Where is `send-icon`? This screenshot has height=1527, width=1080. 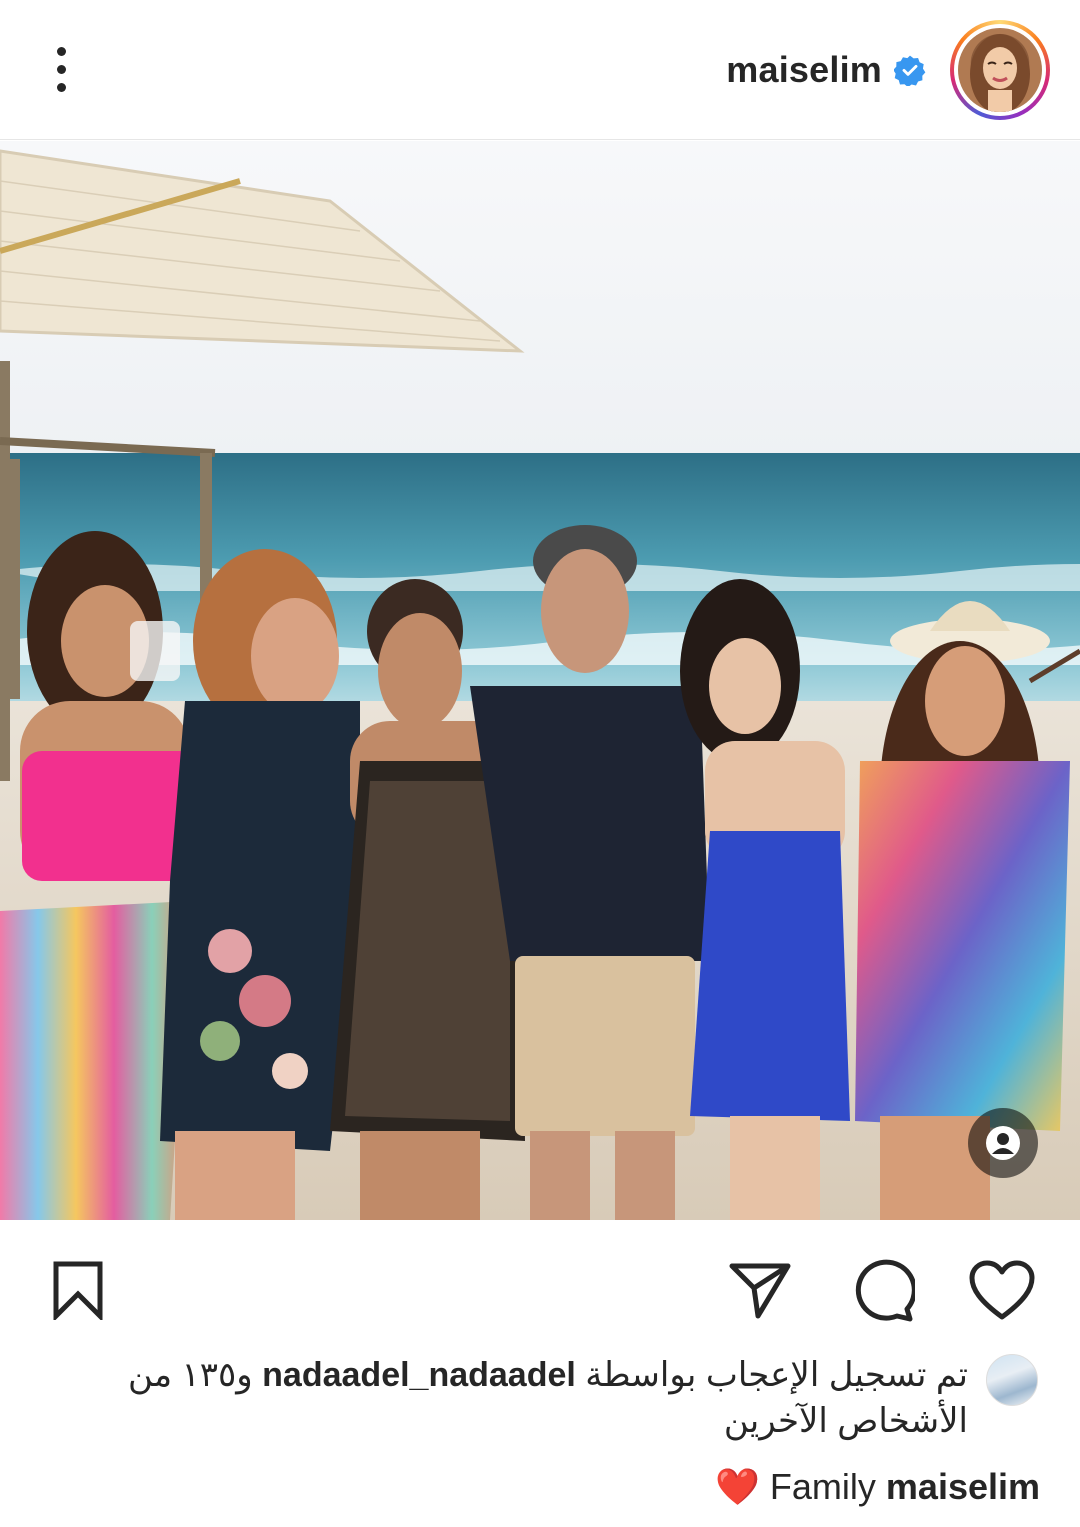
send-icon is located at coordinates (760, 1290).